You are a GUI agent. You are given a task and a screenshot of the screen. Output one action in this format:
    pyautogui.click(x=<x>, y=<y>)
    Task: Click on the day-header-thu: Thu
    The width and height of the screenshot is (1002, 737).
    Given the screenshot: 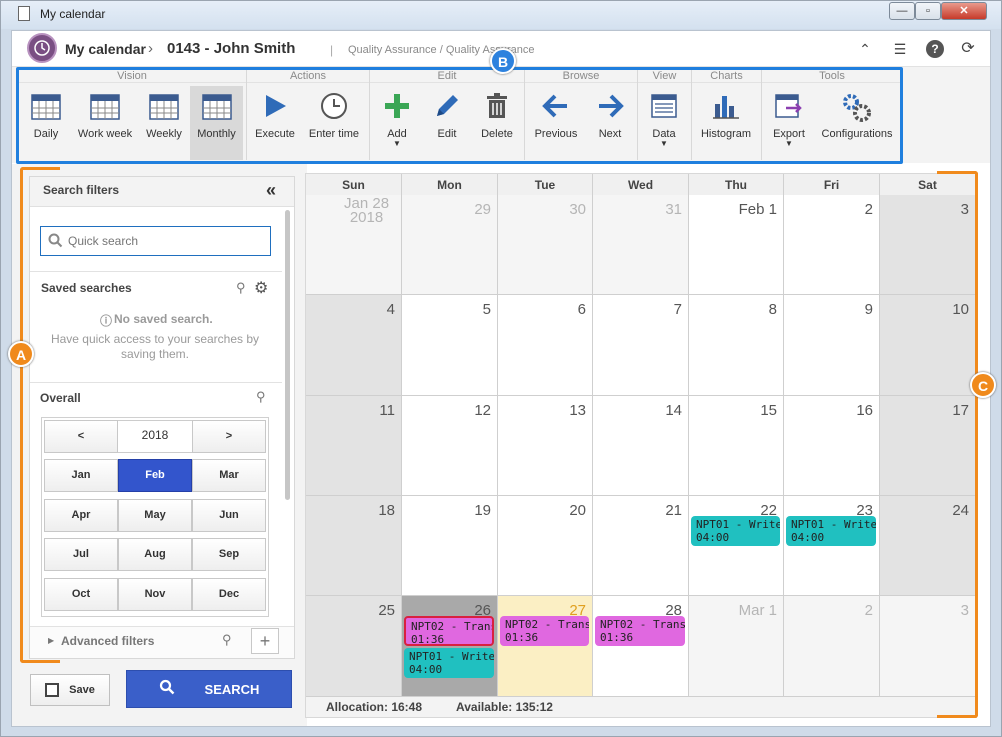 What is the action you would take?
    pyautogui.click(x=736, y=185)
    